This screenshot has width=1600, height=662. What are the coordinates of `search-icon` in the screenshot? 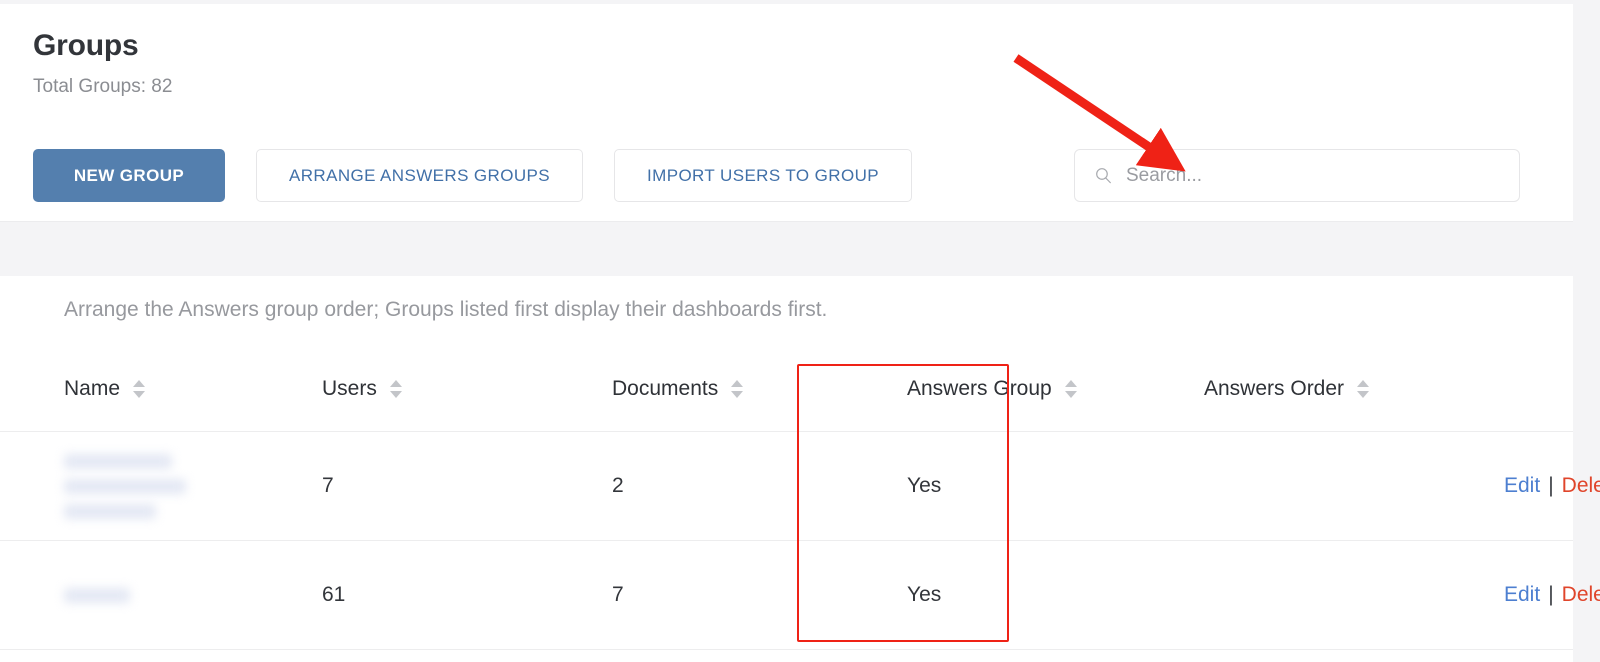 It's located at (1103, 176).